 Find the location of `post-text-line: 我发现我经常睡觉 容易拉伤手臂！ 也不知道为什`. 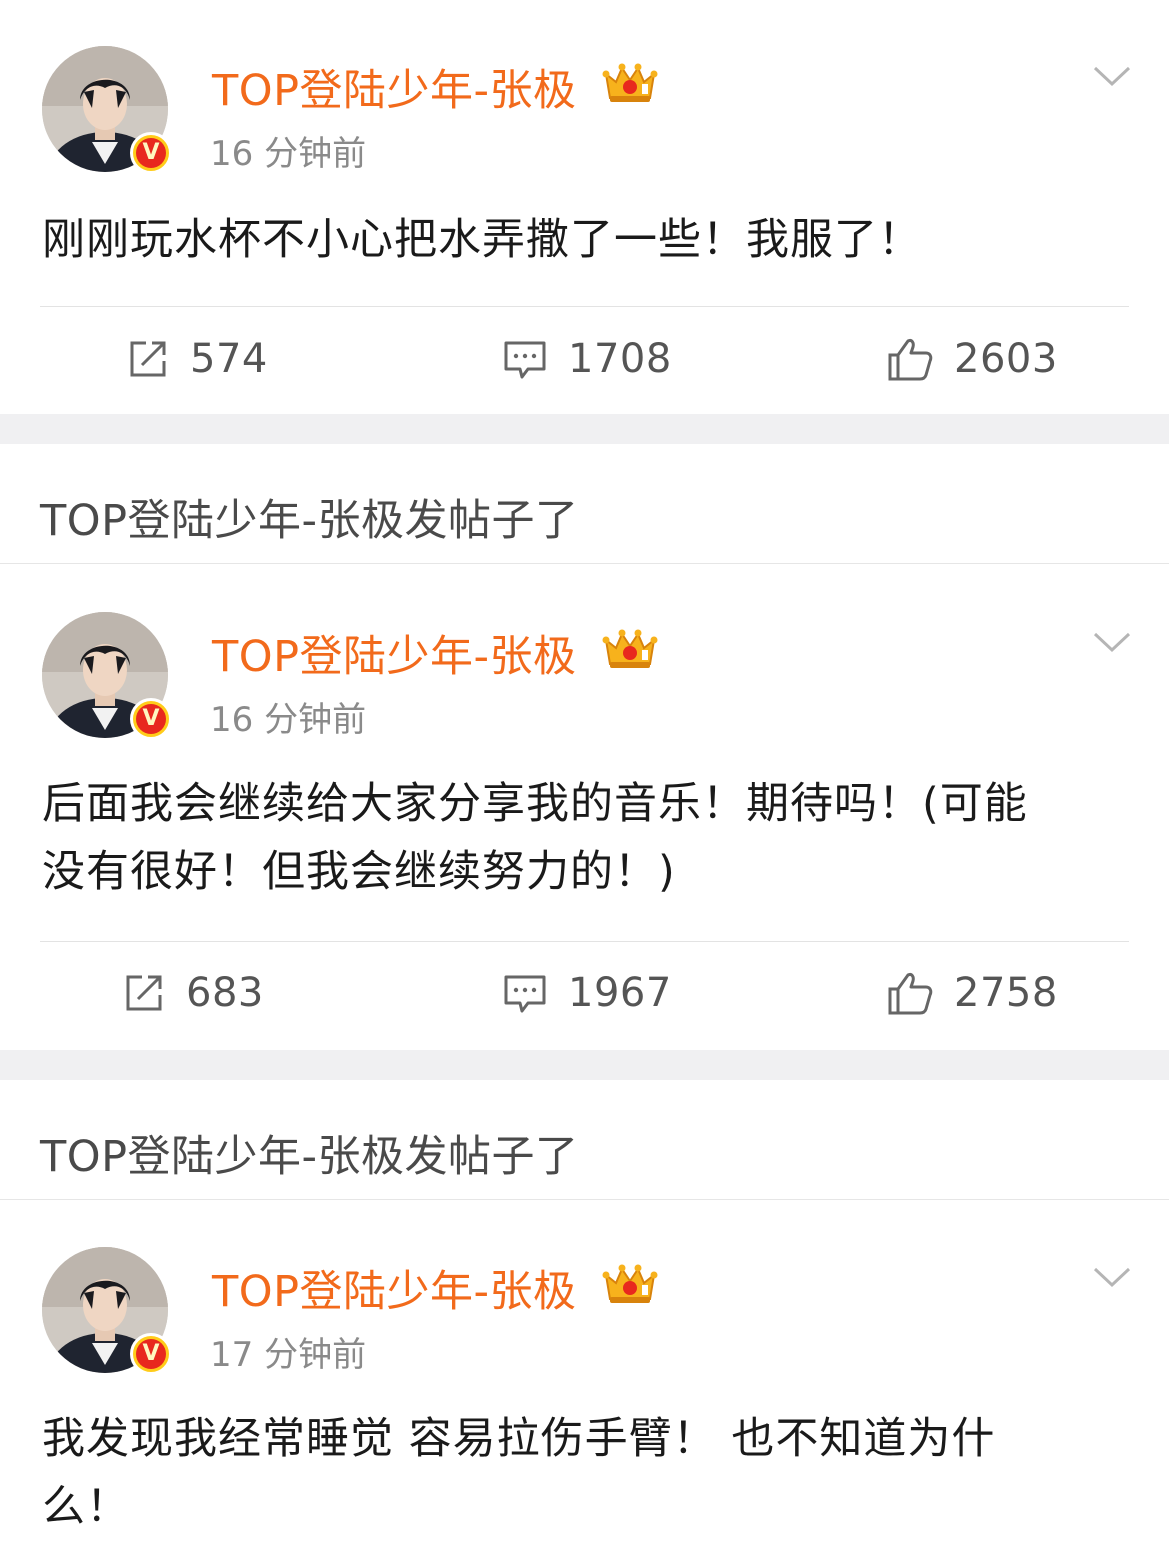

post-text-line: 我发现我经常睡觉 容易拉伤手臂！ 也不知道为什 is located at coordinates (519, 1439).